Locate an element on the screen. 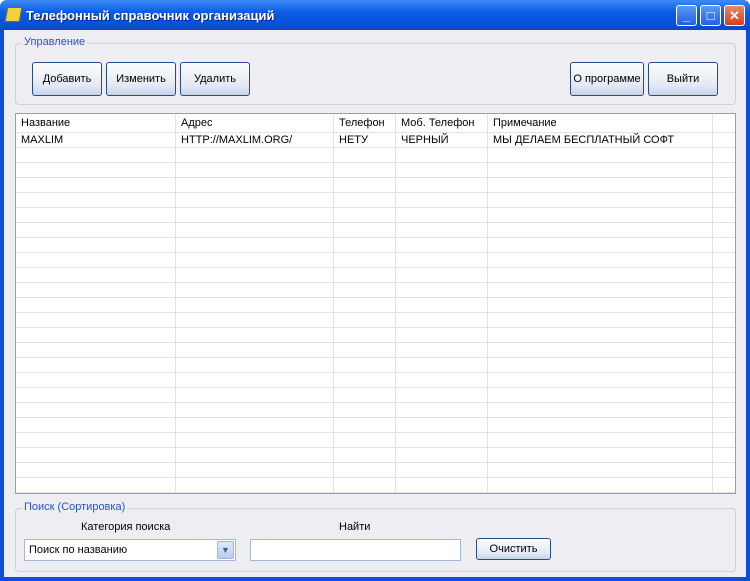  exit-button: Выйти is located at coordinates (683, 79).